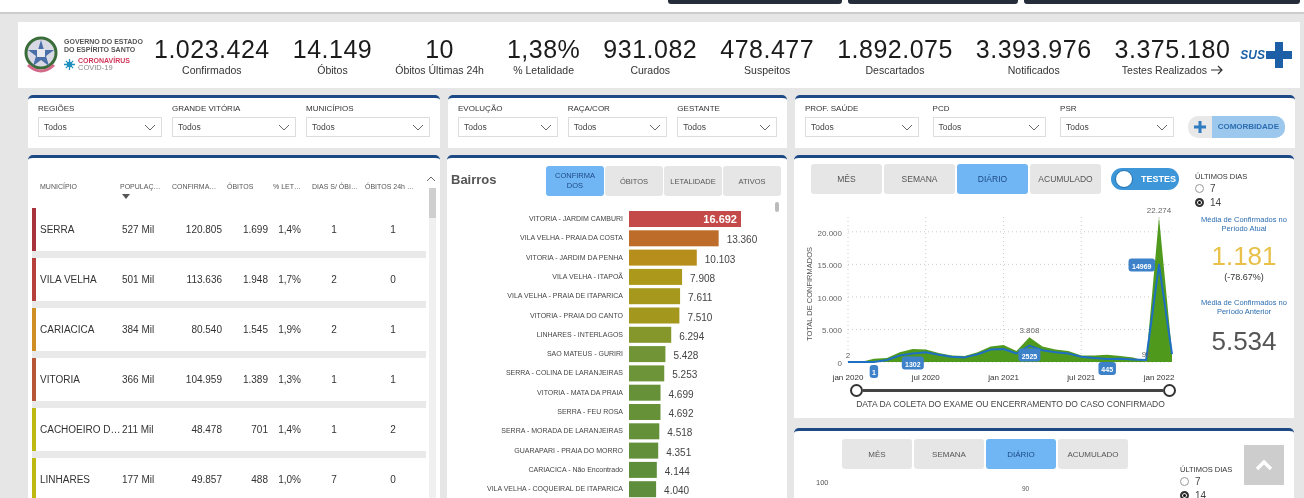 This screenshot has height=498, width=1304. What do you see at coordinates (254, 379) in the screenshot?
I see `table-cell-text: 1.389` at bounding box center [254, 379].